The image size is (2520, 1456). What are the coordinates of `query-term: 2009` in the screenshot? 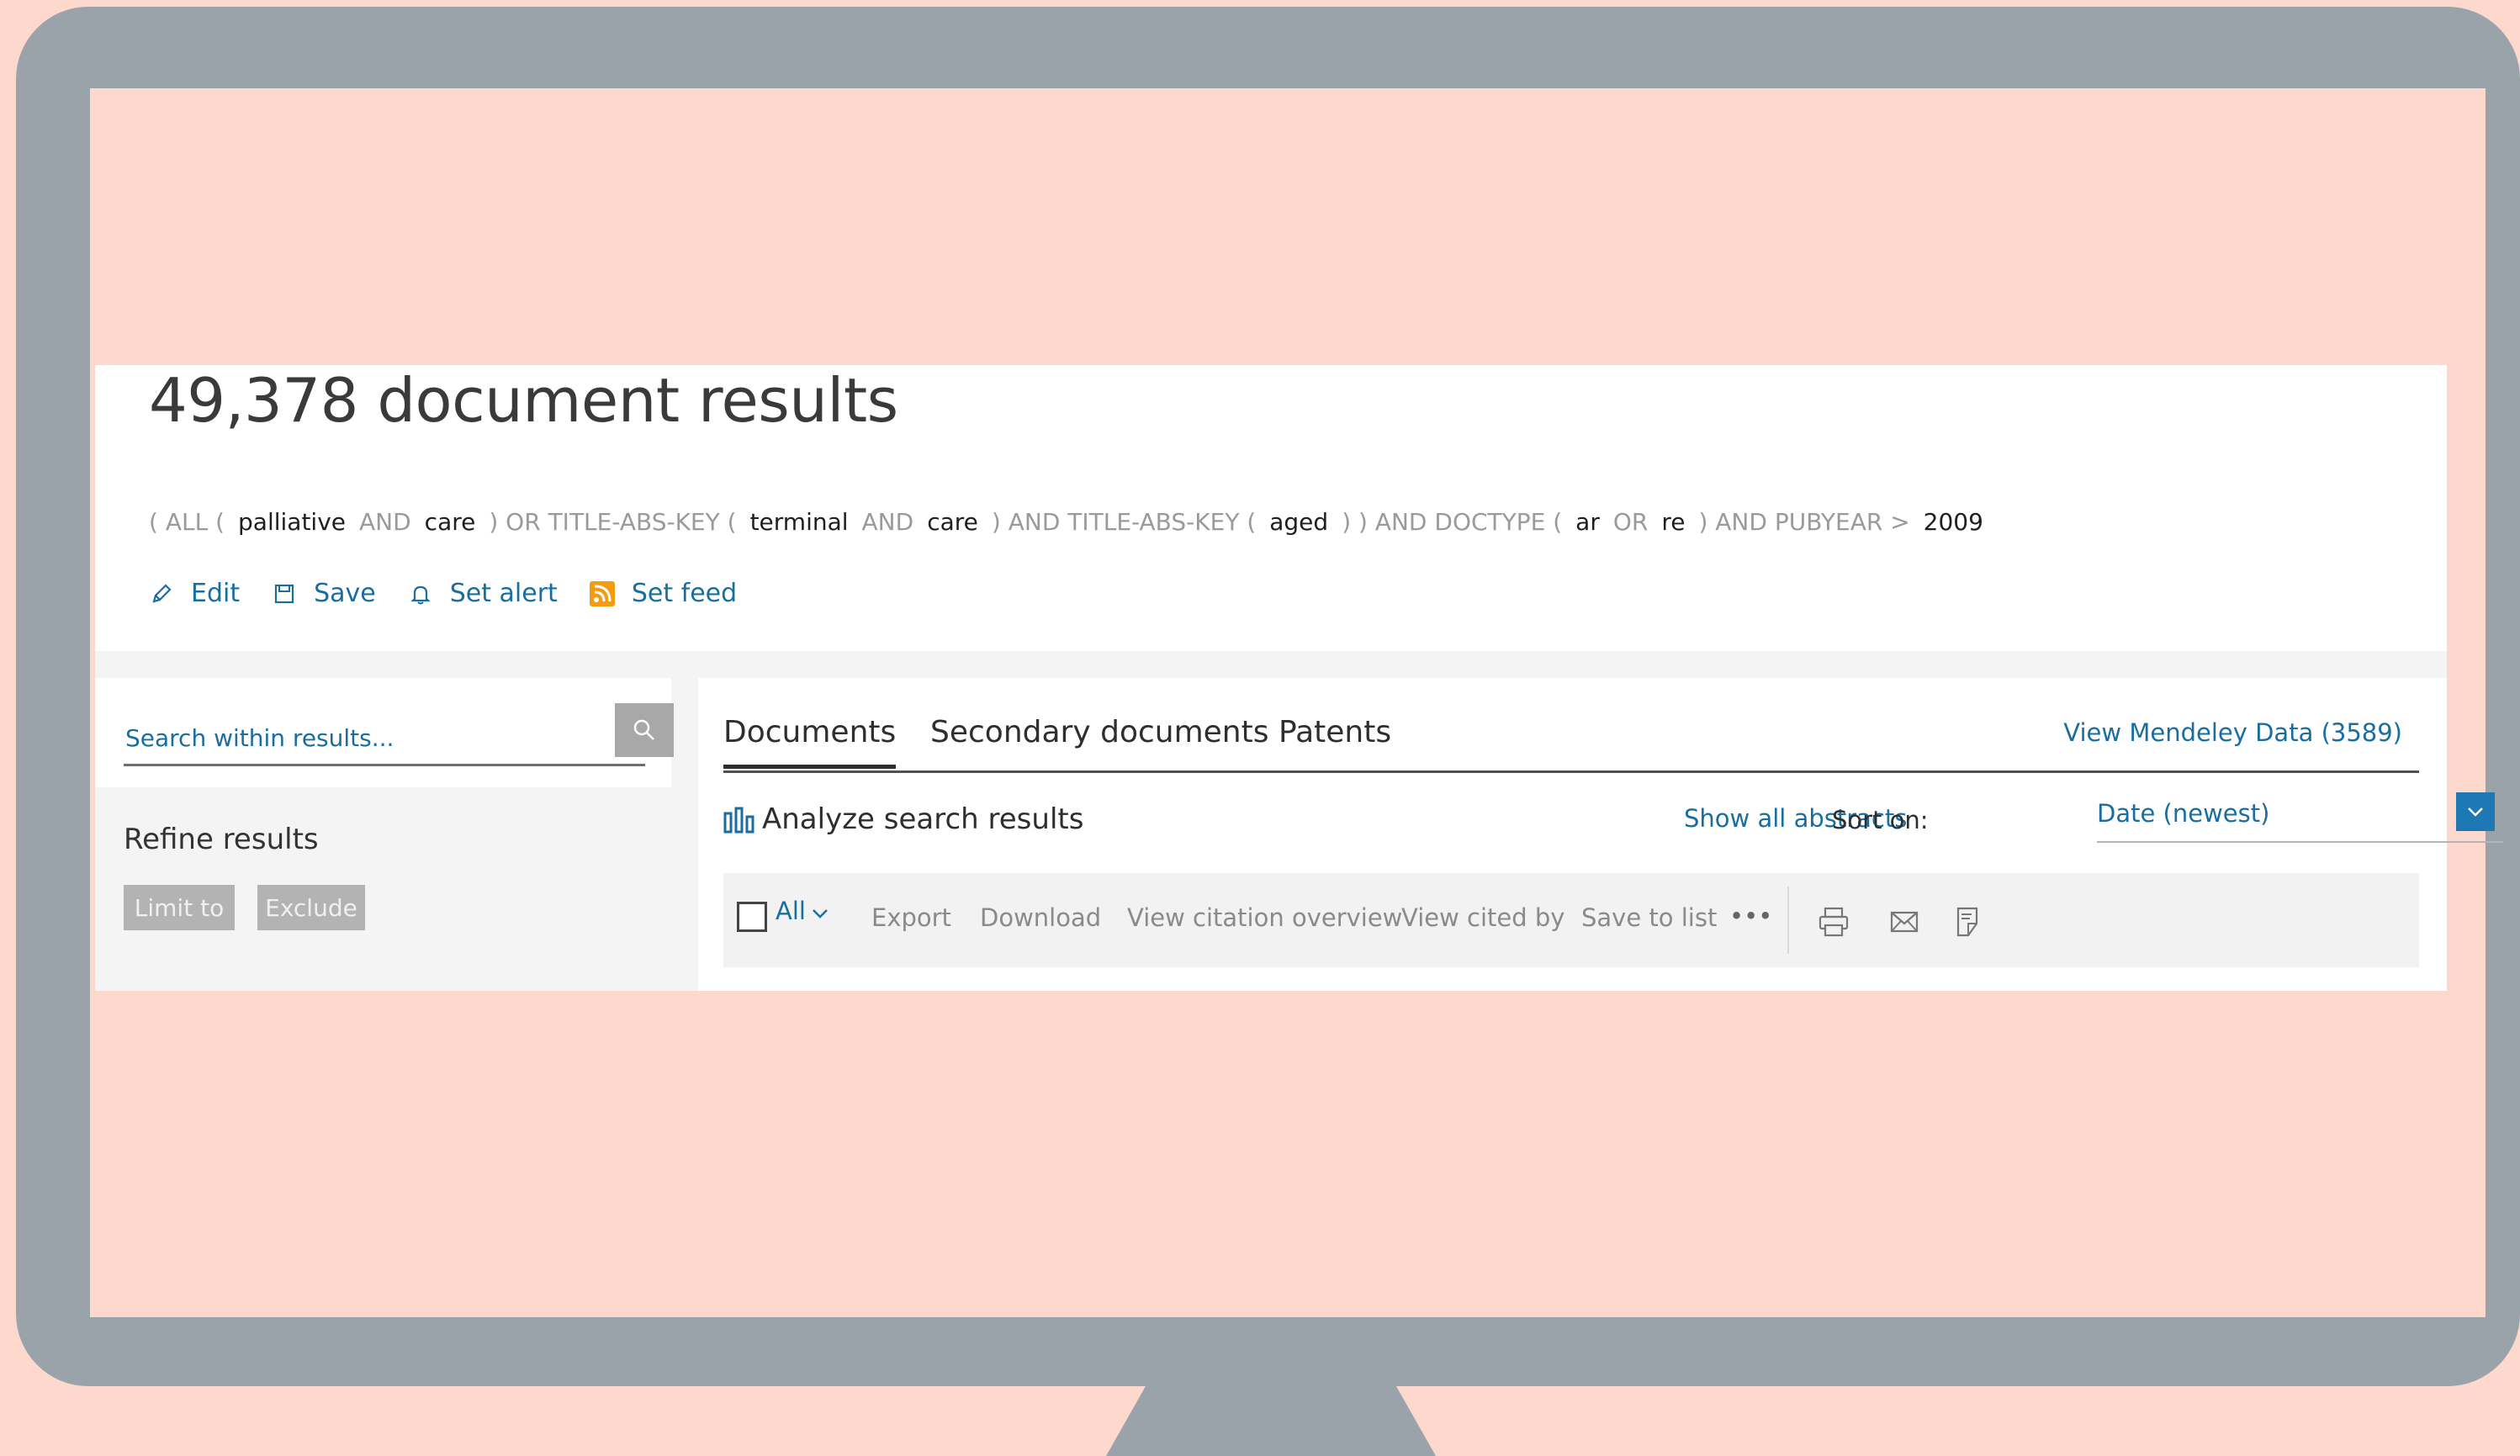 It's located at (1953, 522).